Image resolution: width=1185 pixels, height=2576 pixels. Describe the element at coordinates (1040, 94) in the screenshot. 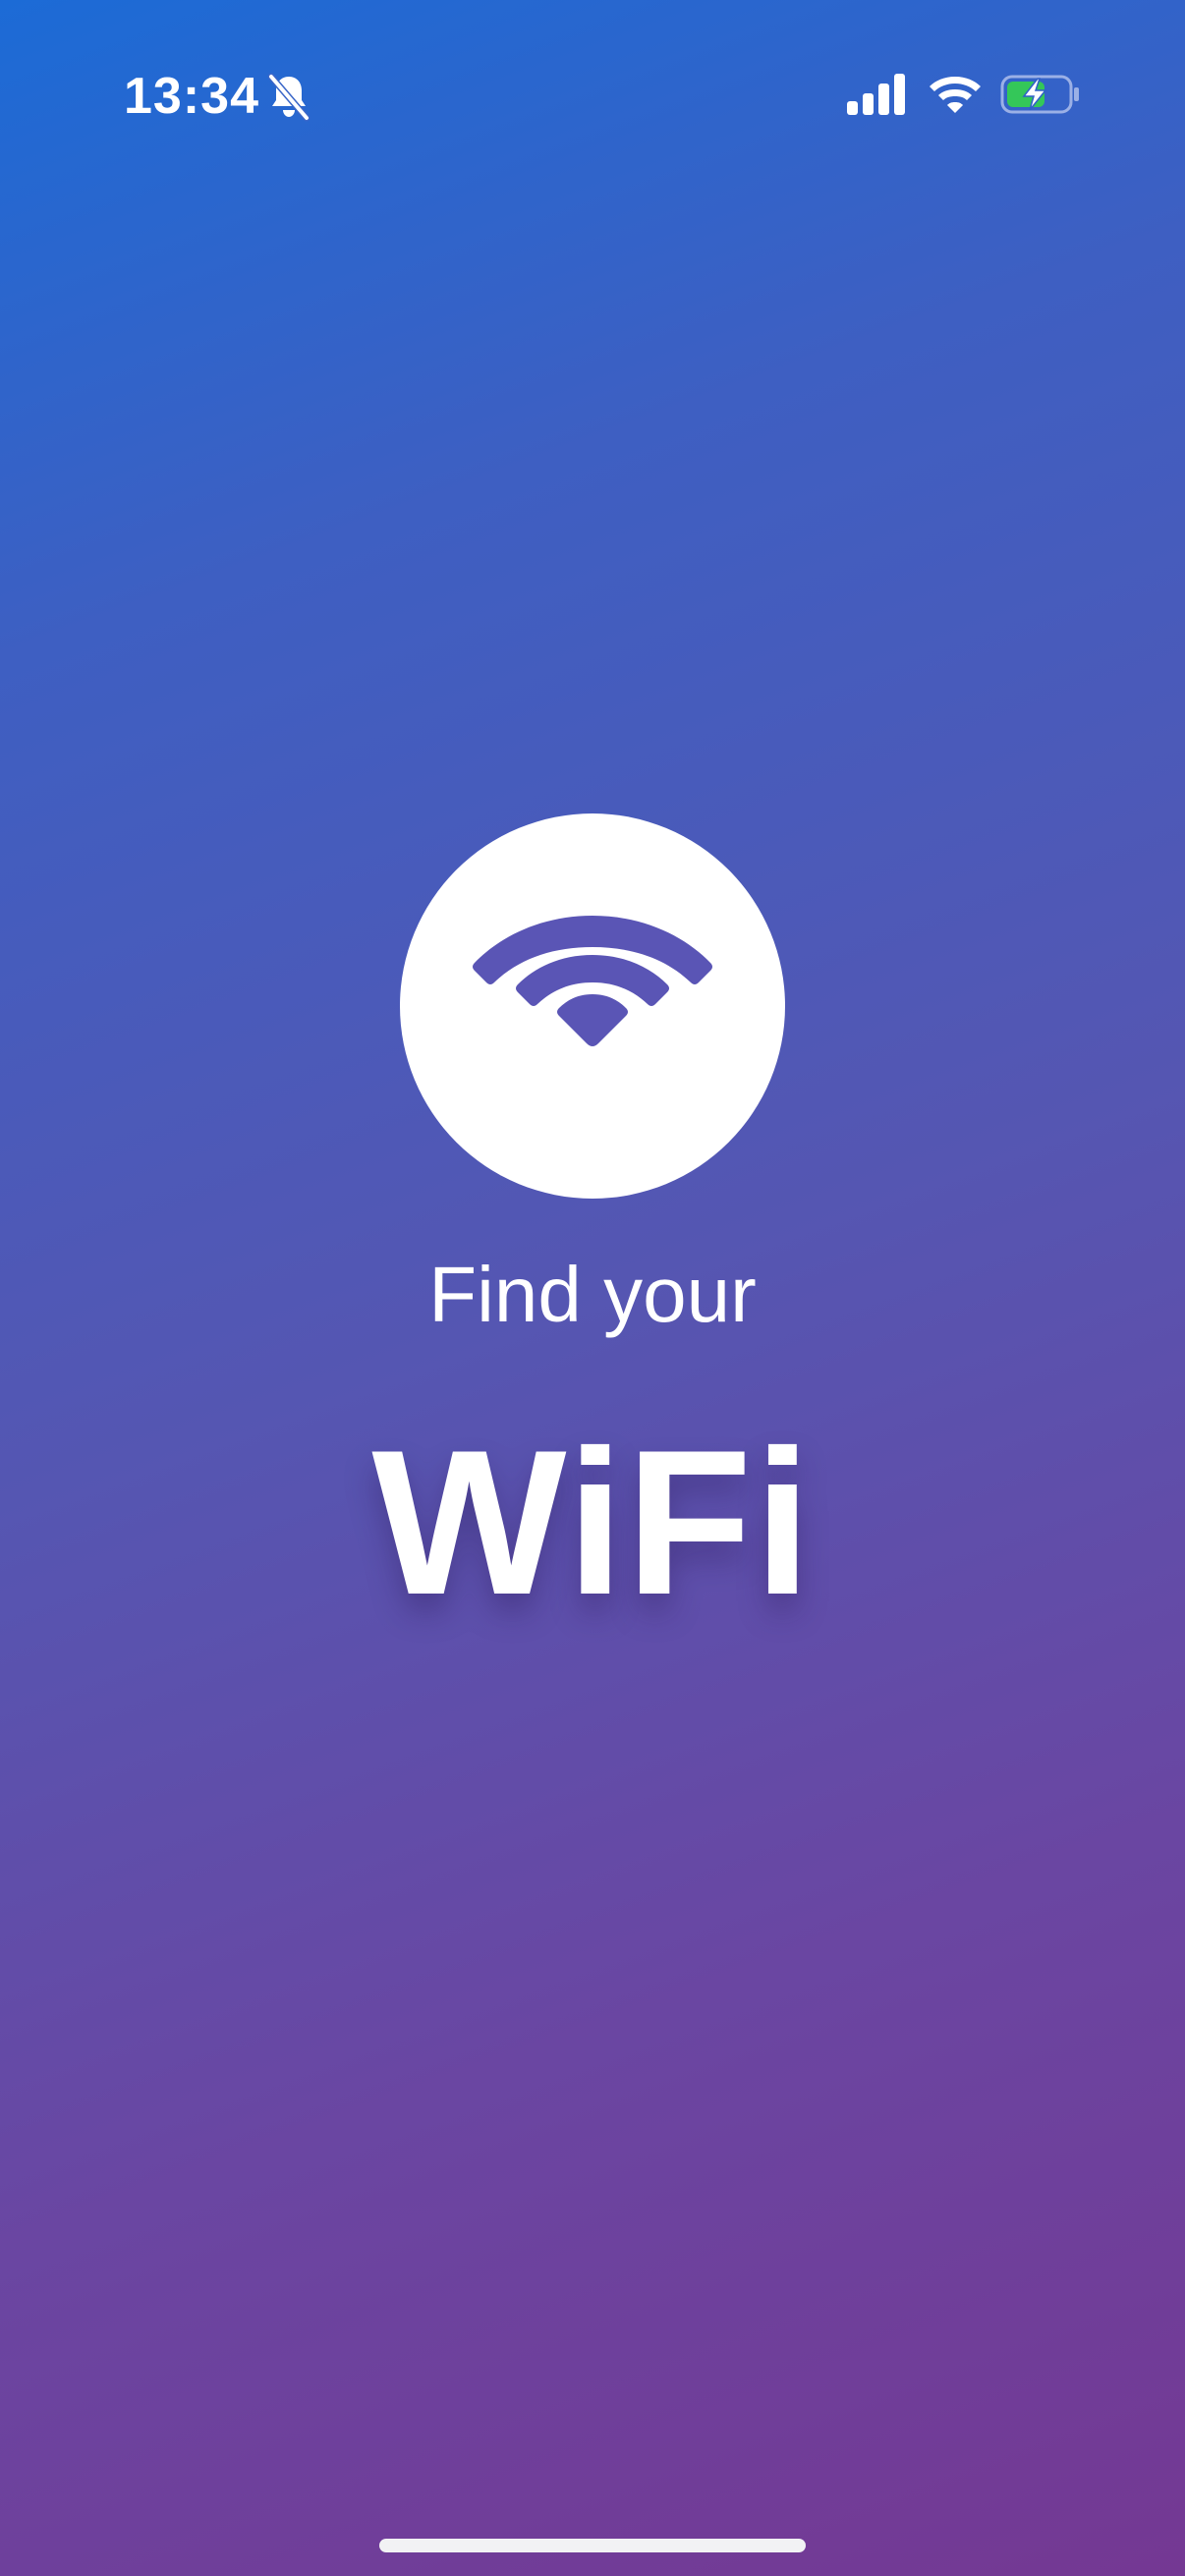

I see `battery-charging-icon` at that location.